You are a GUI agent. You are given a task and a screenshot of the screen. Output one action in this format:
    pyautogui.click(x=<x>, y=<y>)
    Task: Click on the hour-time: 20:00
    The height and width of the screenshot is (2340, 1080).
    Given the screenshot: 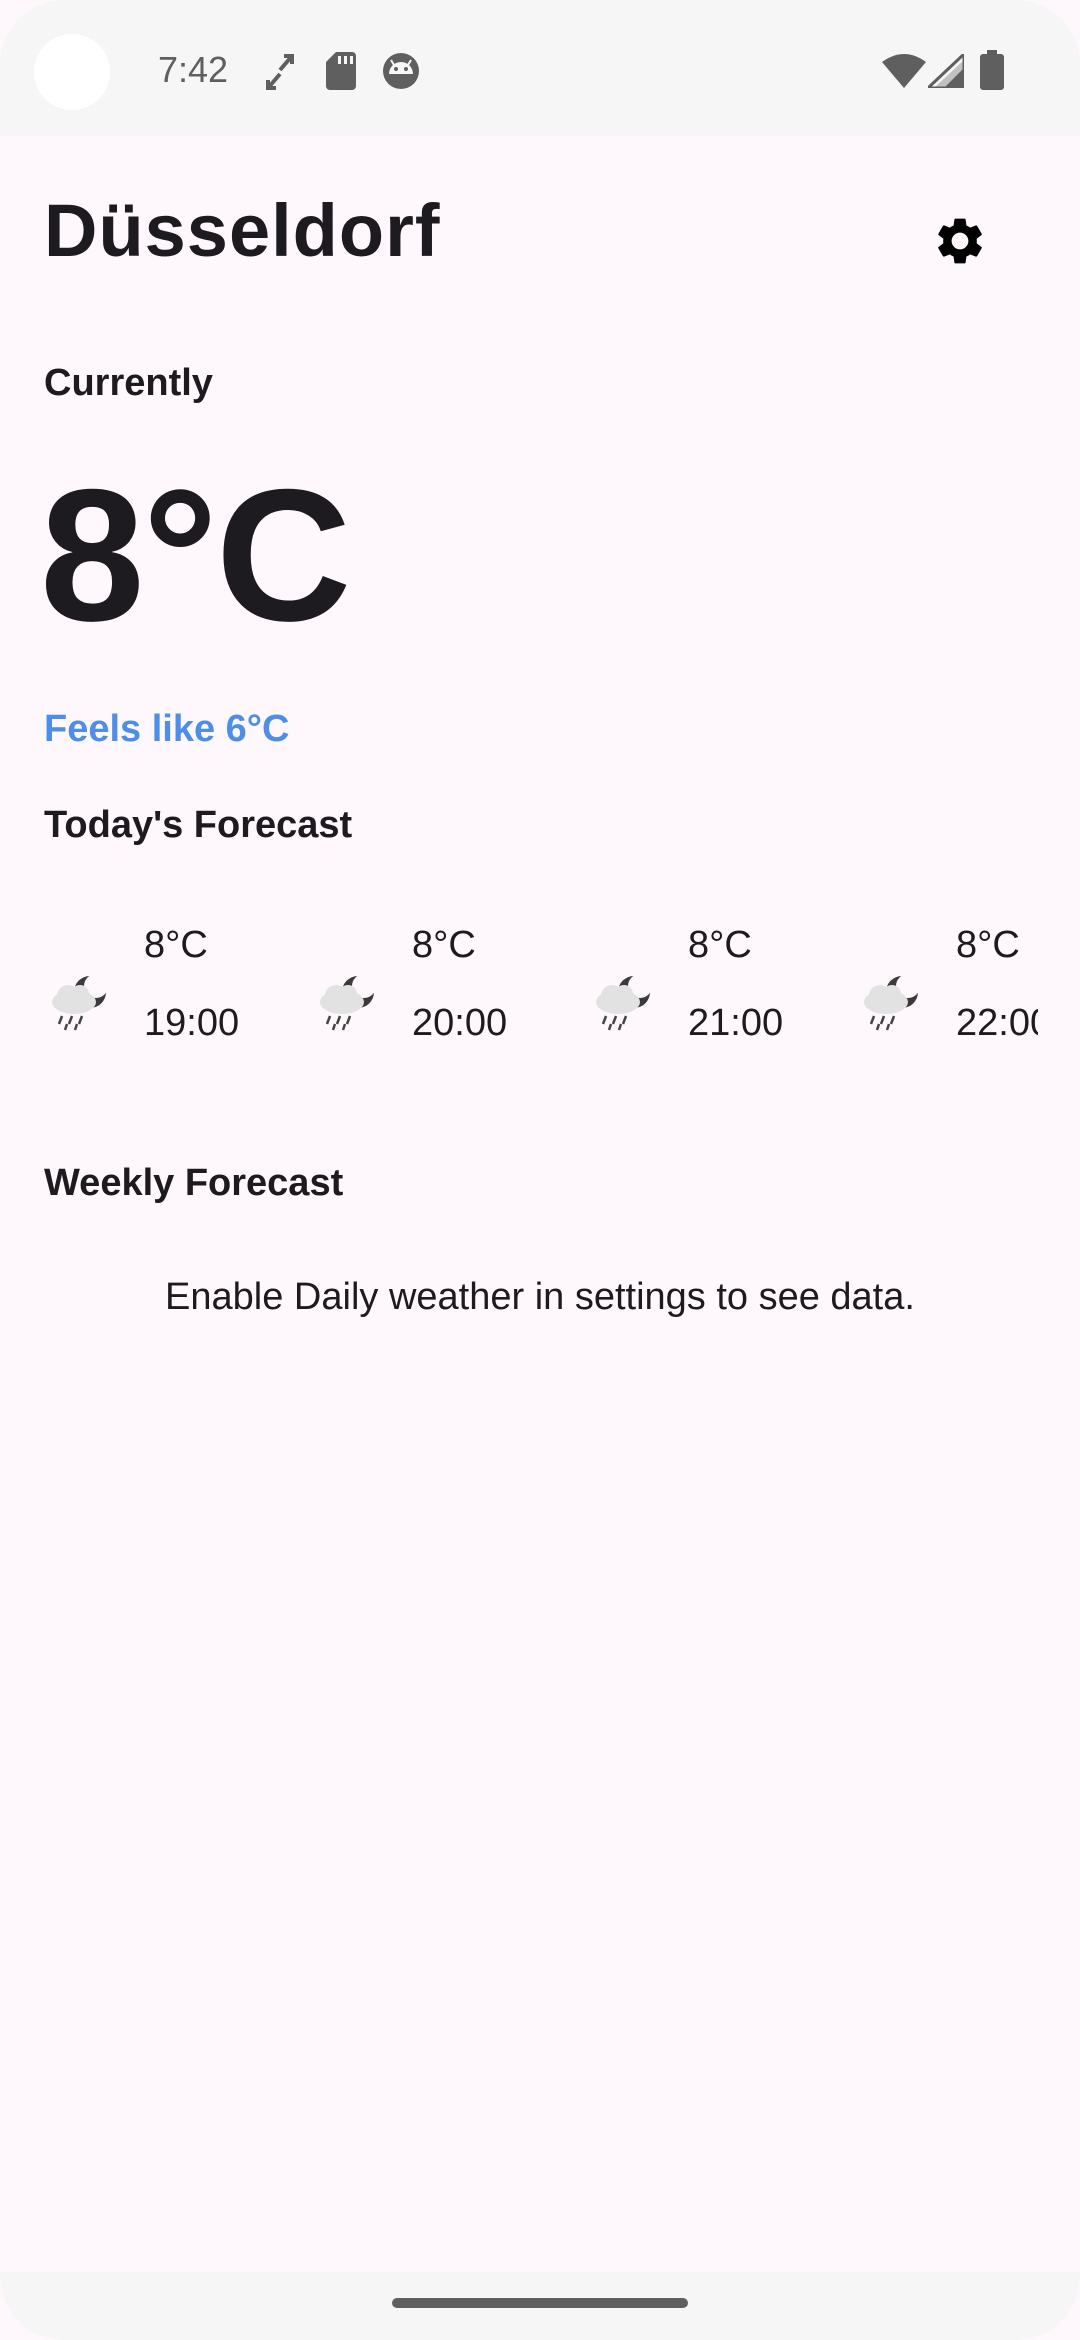 What is the action you would take?
    pyautogui.click(x=460, y=1023)
    